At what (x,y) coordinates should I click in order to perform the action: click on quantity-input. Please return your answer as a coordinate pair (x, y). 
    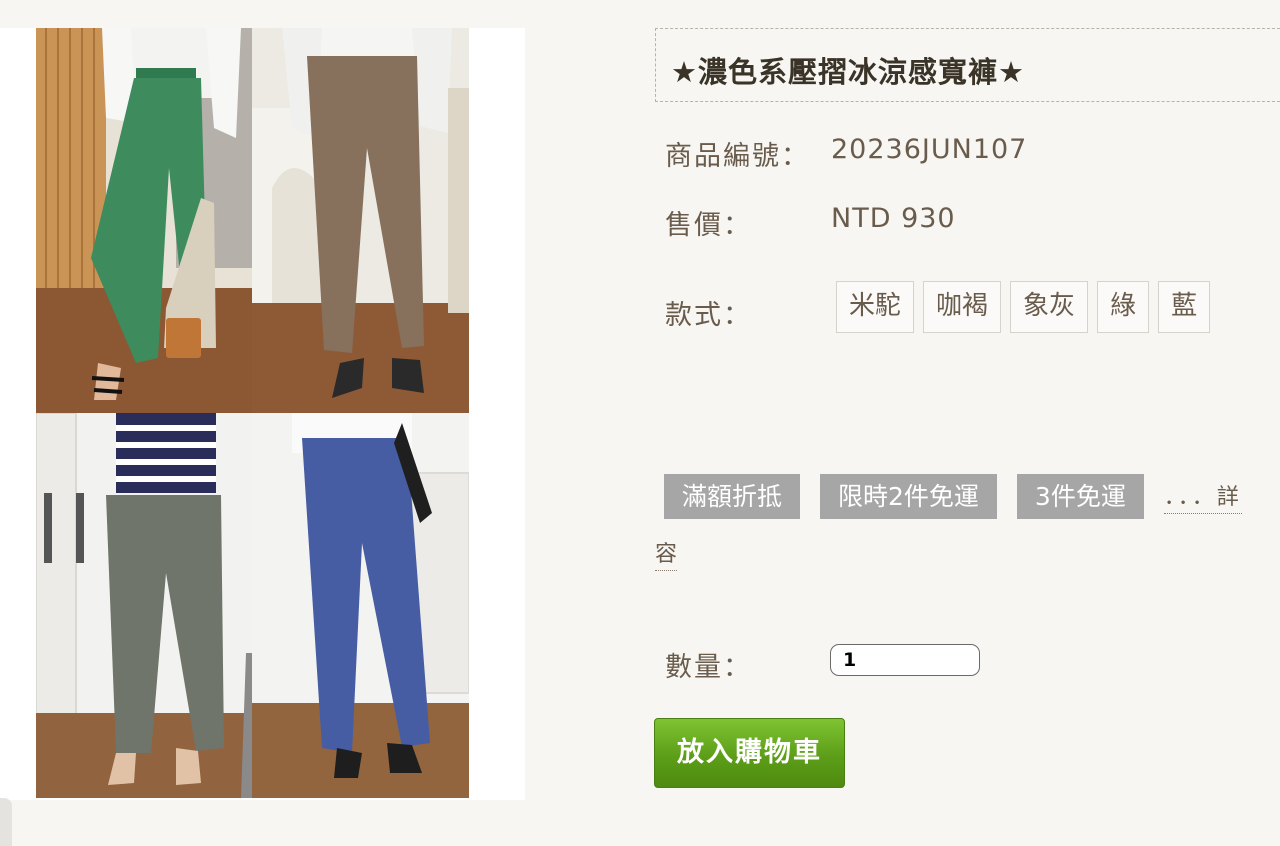
    Looking at the image, I should click on (905, 660).